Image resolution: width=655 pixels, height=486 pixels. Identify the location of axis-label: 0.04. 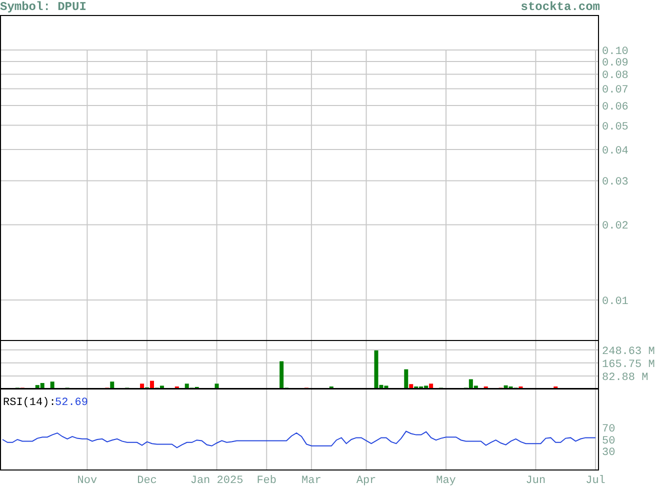
(615, 151).